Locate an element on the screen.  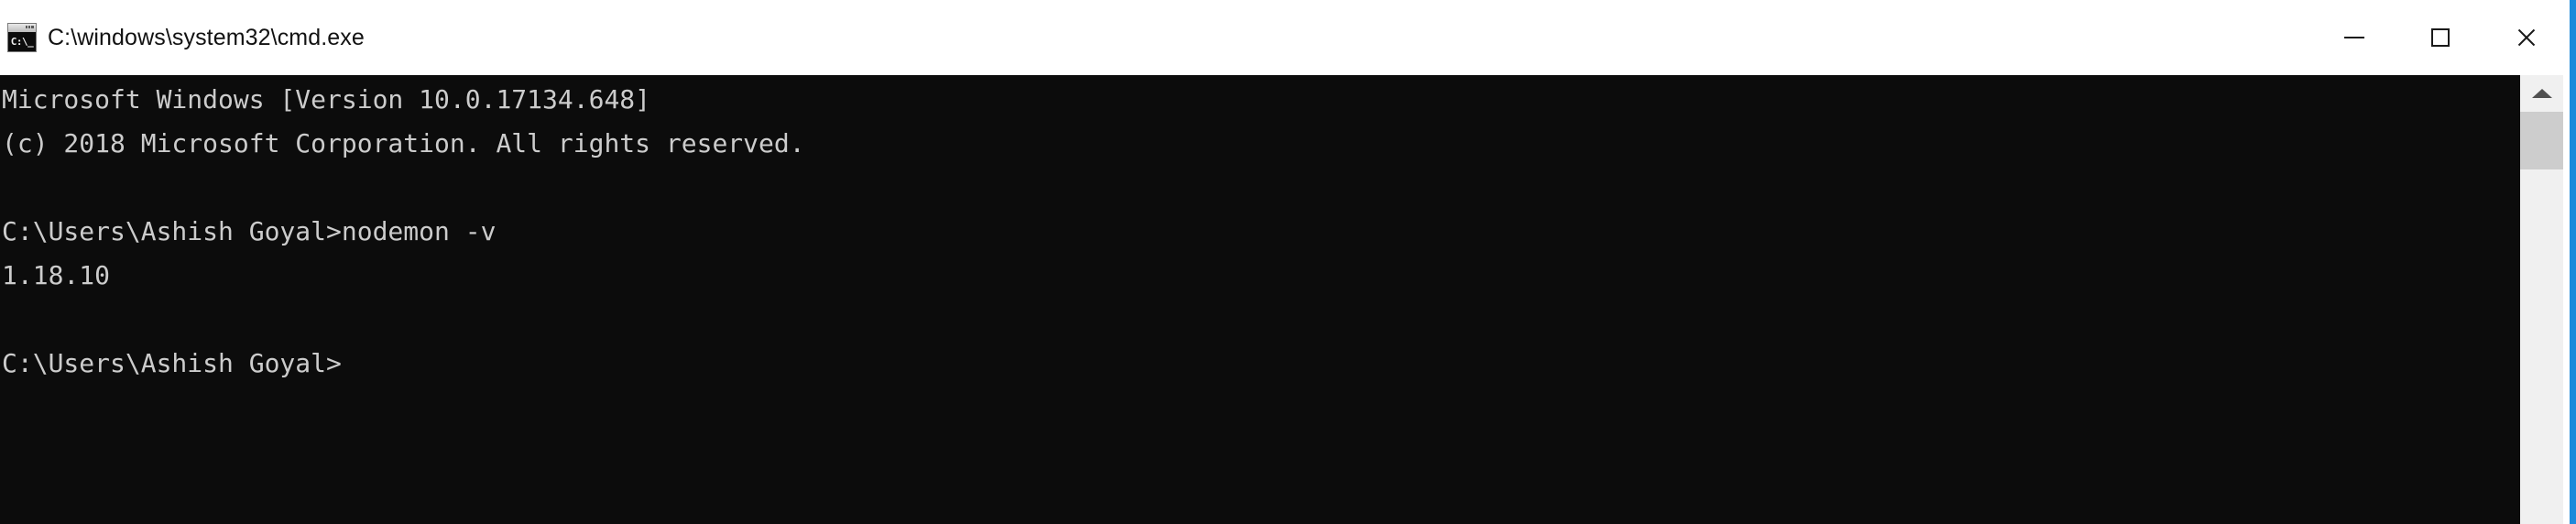
close-button is located at coordinates (2527, 37).